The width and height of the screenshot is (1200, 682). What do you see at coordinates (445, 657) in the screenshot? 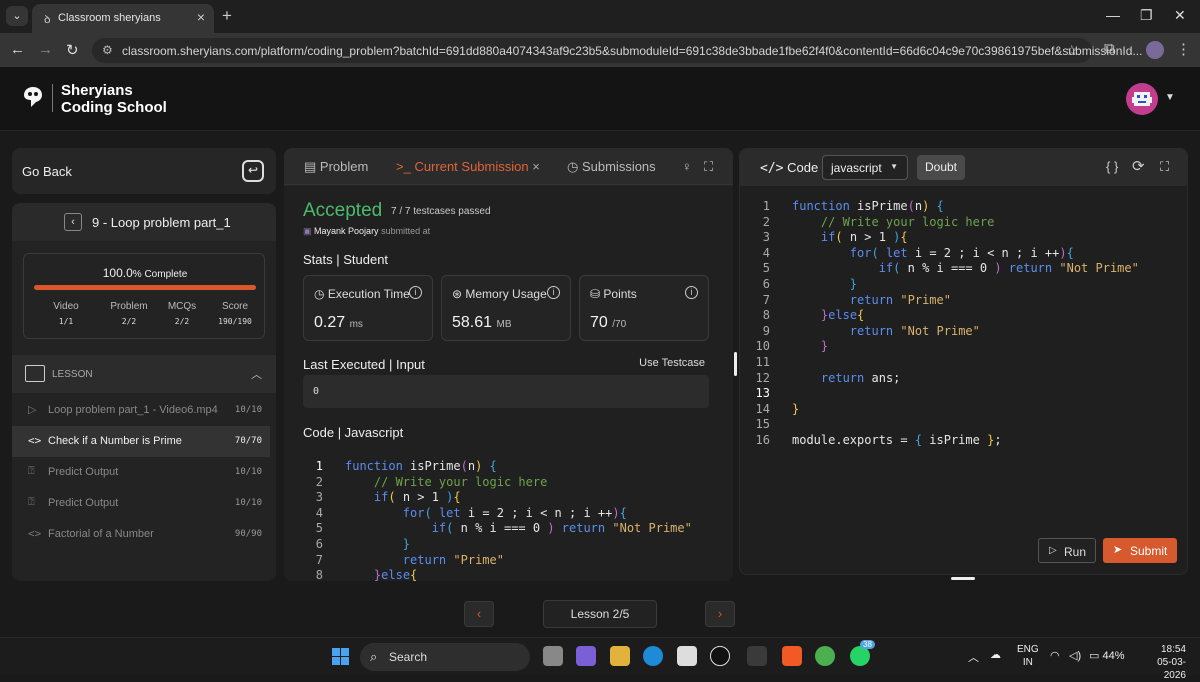
I see `taskbar-search: ⌕ Search` at bounding box center [445, 657].